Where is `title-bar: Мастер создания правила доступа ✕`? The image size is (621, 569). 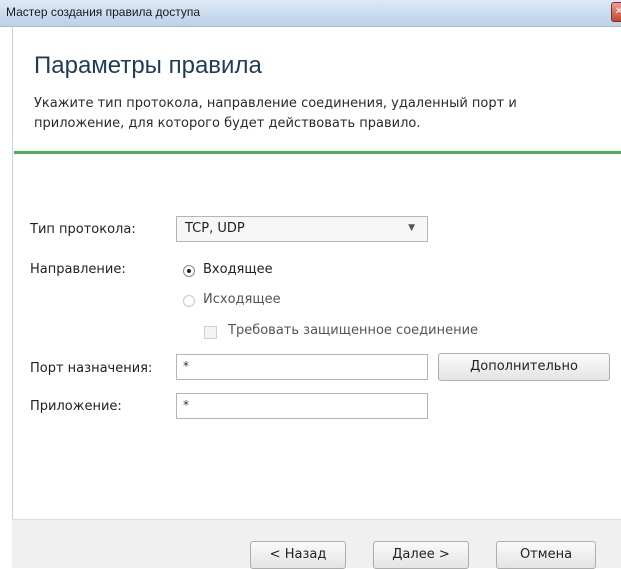 title-bar: Мастер создания правила доступа ✕ is located at coordinates (310, 13).